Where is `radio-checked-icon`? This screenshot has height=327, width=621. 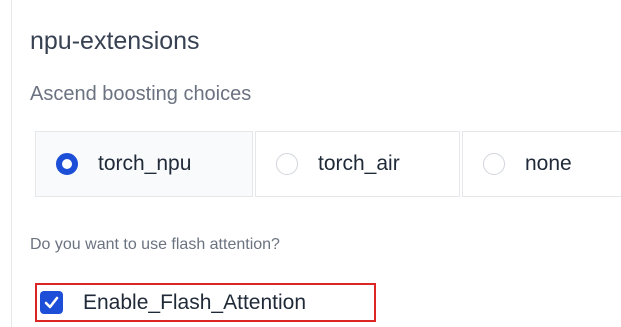
radio-checked-icon is located at coordinates (67, 164).